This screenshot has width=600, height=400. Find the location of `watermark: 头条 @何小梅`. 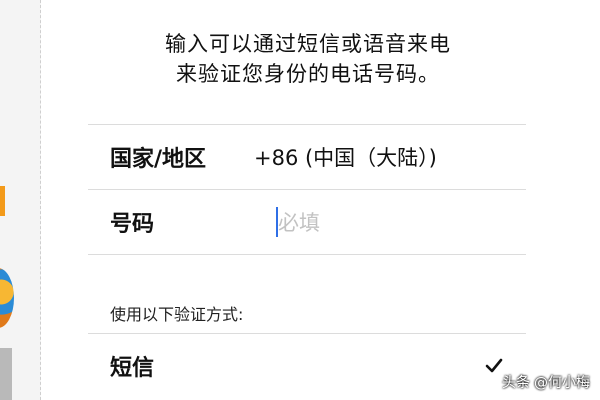

watermark: 头条 @何小梅 is located at coordinates (546, 382).